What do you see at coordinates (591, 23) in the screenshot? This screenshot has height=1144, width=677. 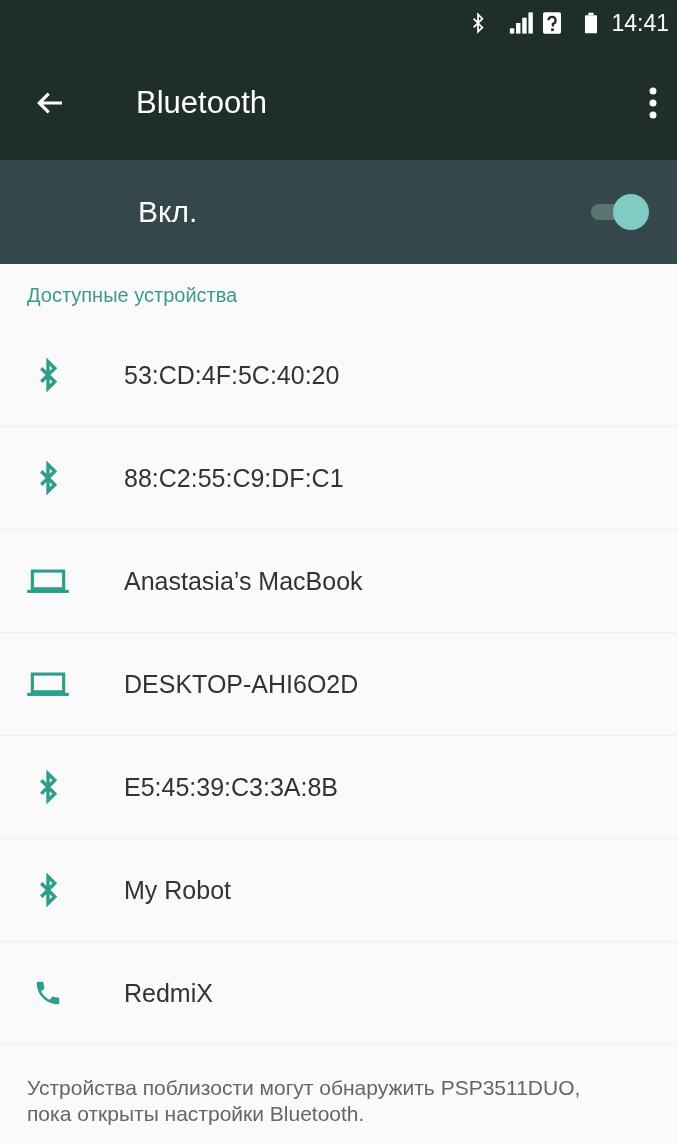 I see `battery-icon` at bounding box center [591, 23].